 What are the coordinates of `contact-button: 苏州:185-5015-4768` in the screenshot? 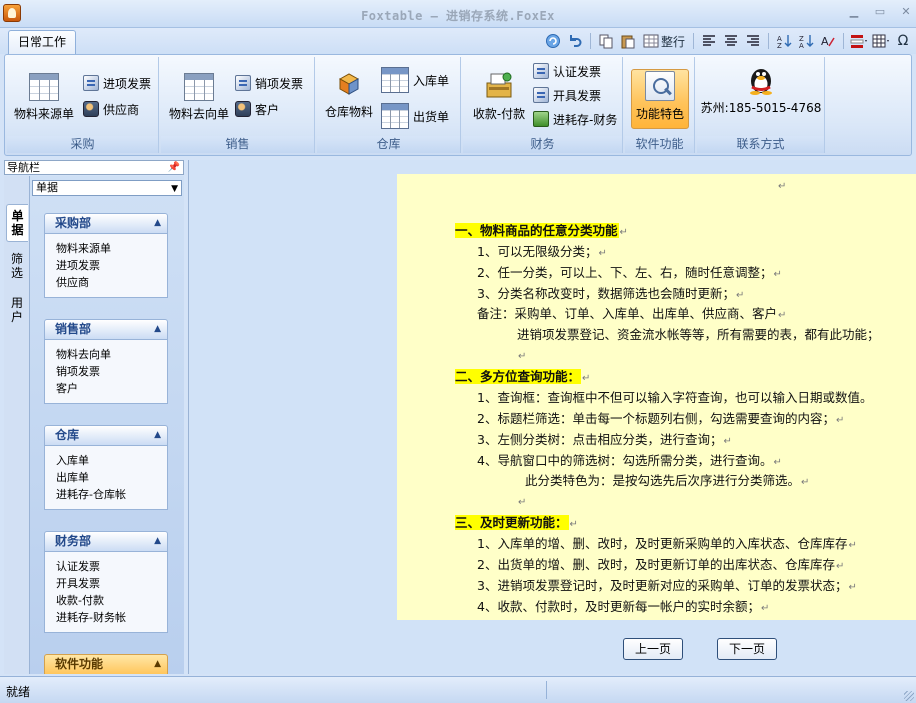 It's located at (761, 88).